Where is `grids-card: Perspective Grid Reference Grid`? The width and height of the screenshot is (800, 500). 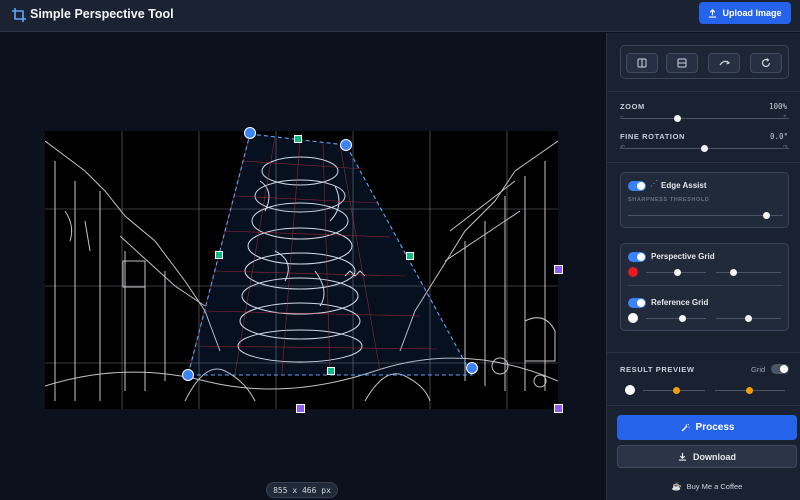
grids-card: Perspective Grid Reference Grid is located at coordinates (704, 287).